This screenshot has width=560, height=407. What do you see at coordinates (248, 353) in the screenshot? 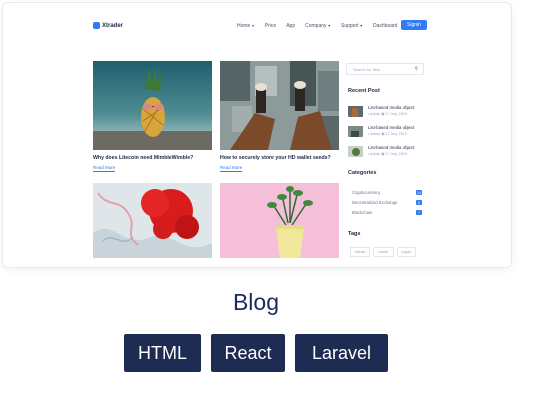
I see `tech-badge-react: React` at bounding box center [248, 353].